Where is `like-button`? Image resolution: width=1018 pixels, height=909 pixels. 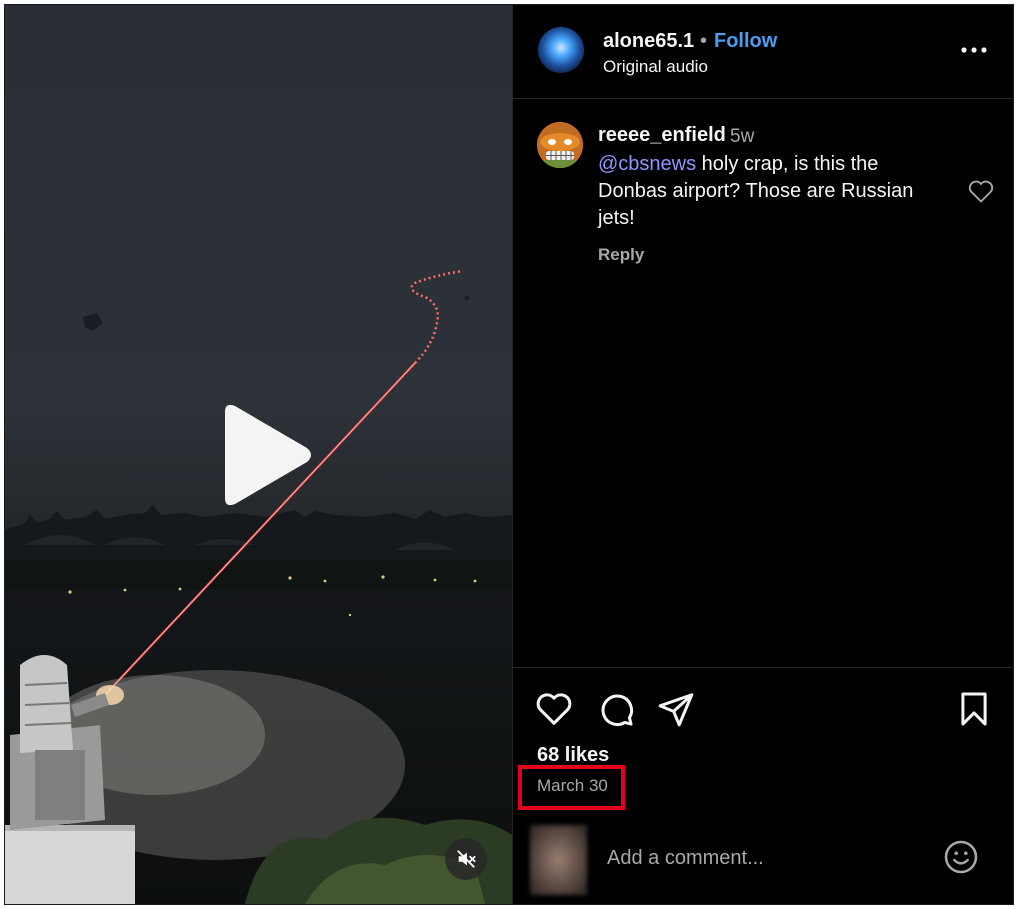 like-button is located at coordinates (554, 709).